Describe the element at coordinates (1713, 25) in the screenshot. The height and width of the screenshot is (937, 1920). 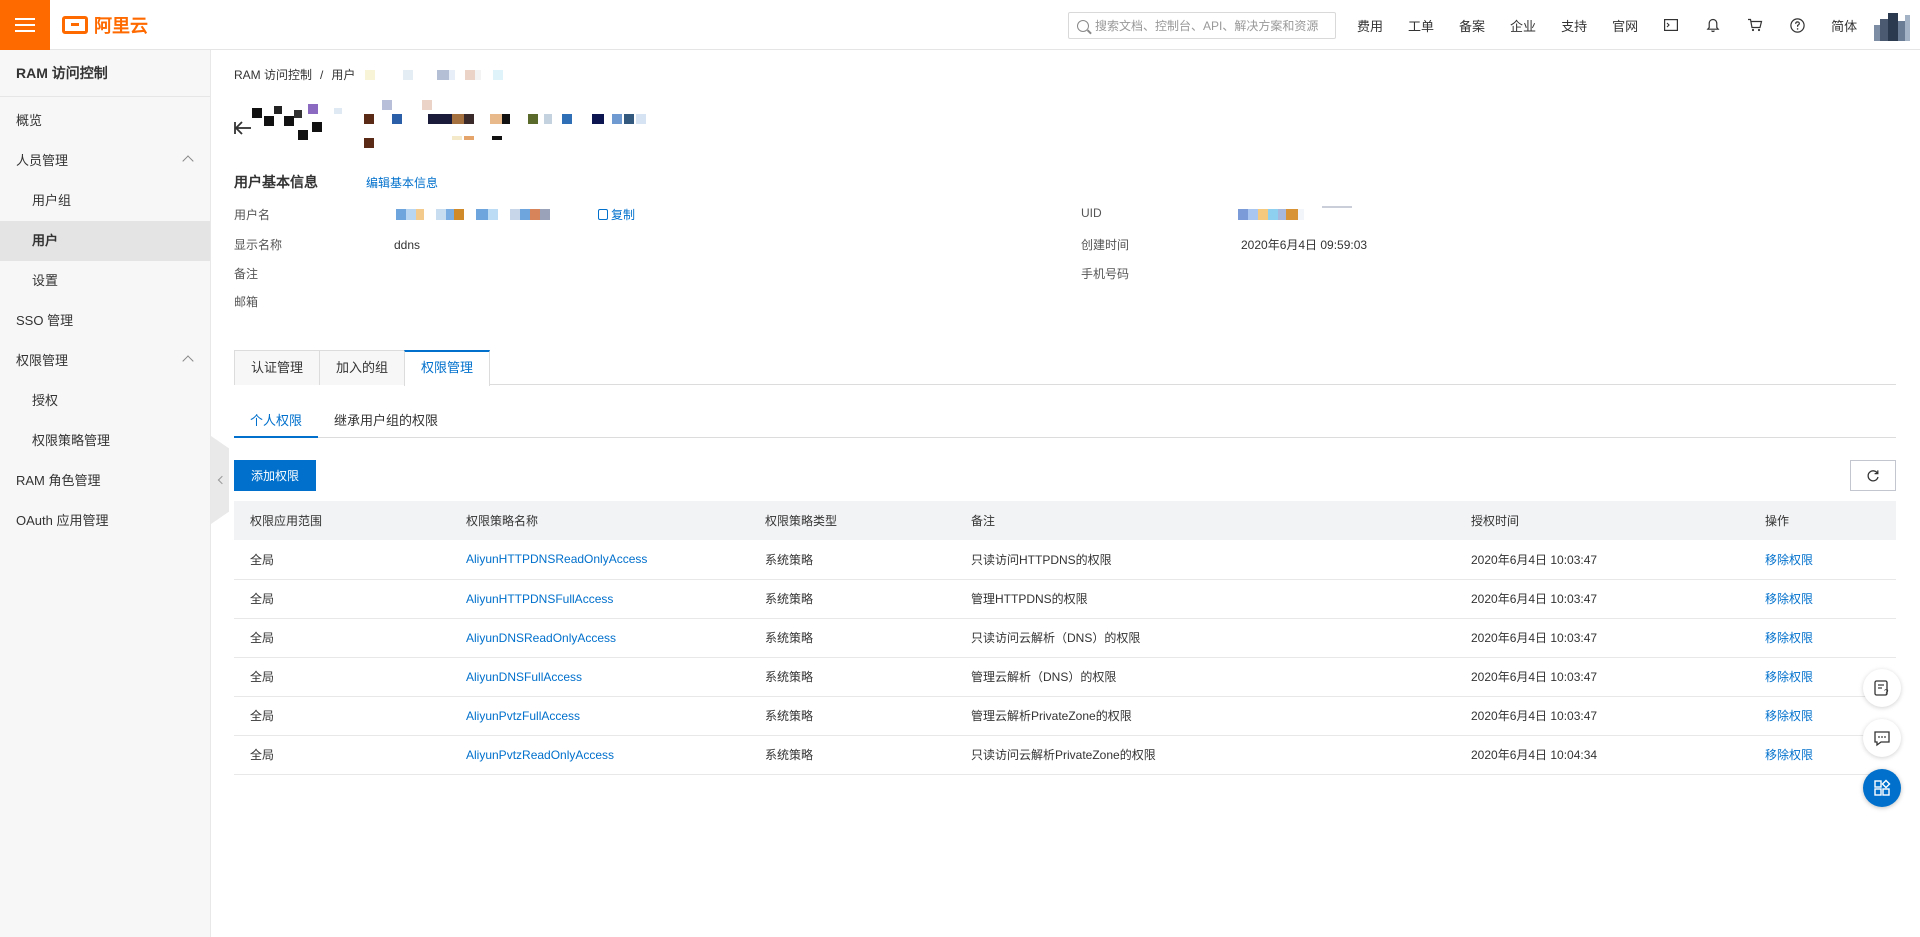
I see `bell-icon` at that location.